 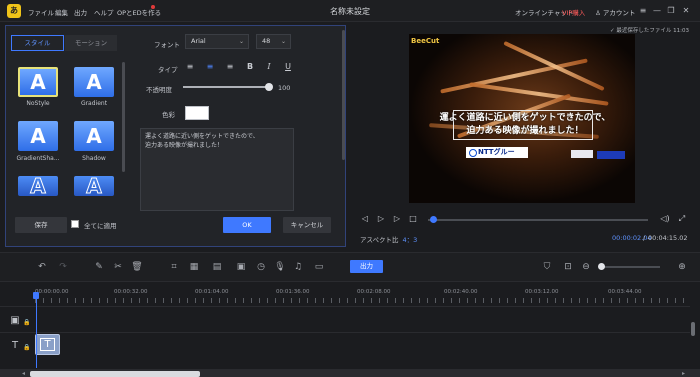 What do you see at coordinates (683, 373) in the screenshot?
I see `scroll-right-icon: ▸` at bounding box center [683, 373].